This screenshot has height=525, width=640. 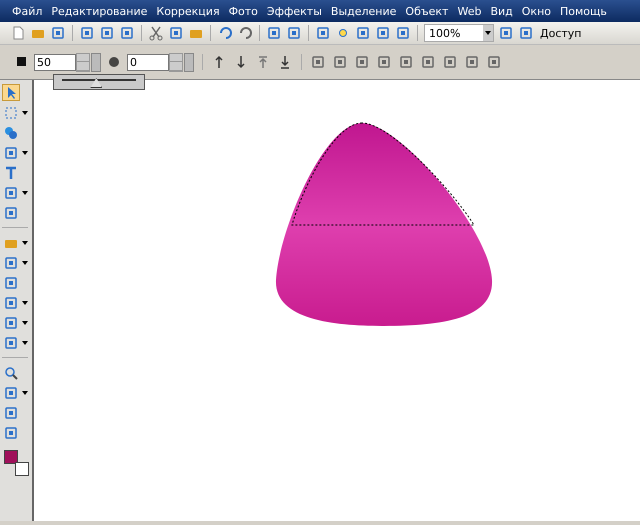 What do you see at coordinates (114, 62) in the screenshot?
I see `soft-dot-icon` at bounding box center [114, 62].